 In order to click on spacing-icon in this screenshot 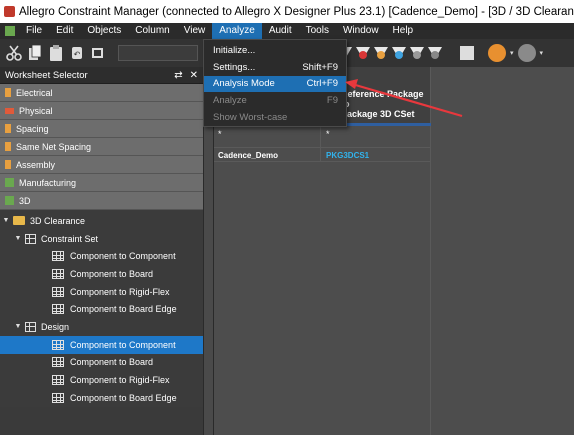, I will do `click(8, 128)`.